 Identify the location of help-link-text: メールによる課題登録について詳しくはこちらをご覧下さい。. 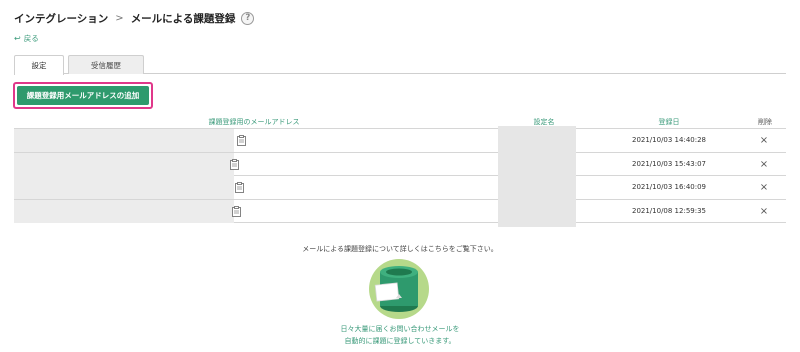
(400, 249).